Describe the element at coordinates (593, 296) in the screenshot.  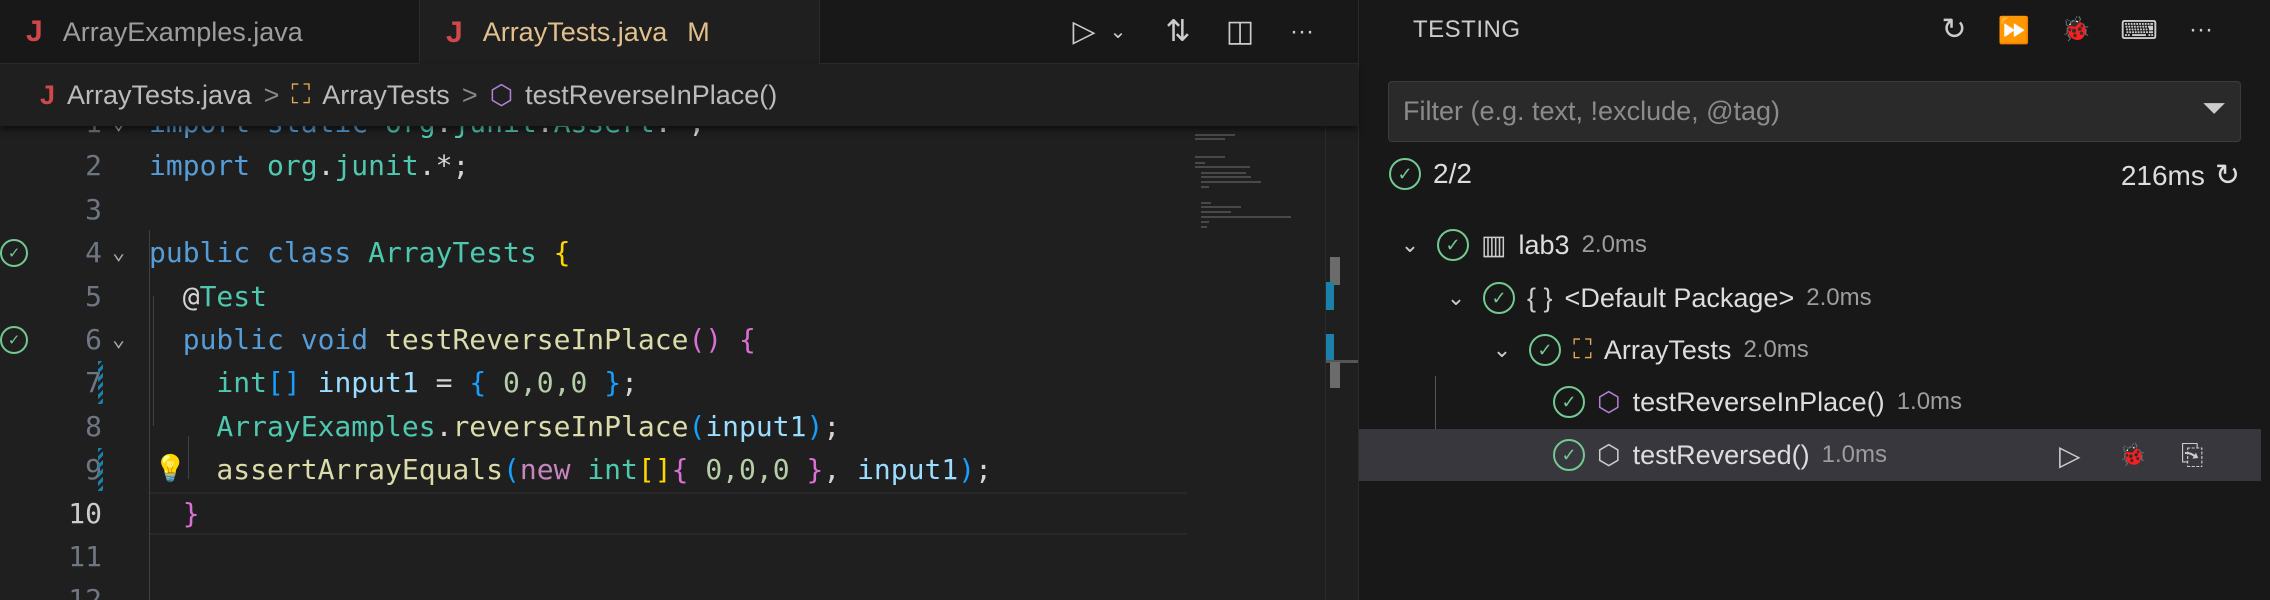
I see `code-line: 5 @Test` at that location.